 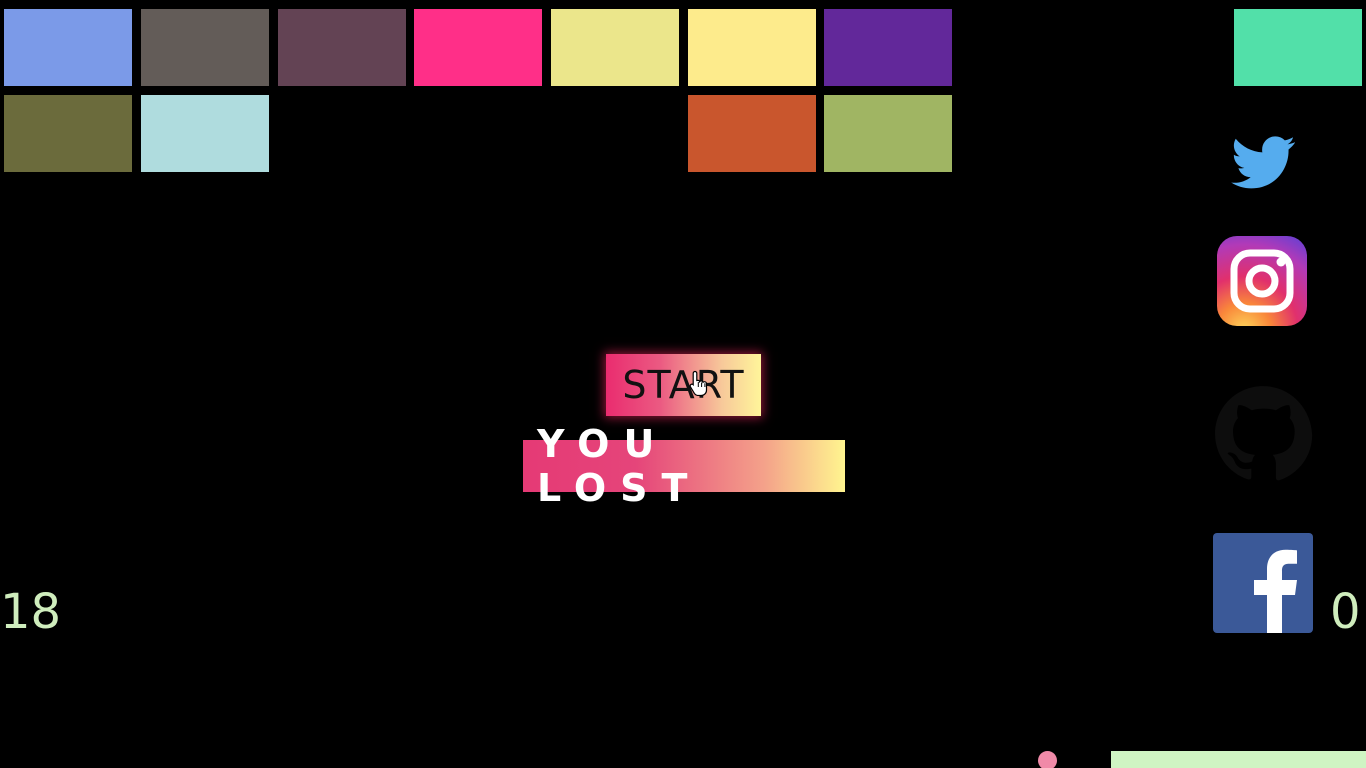 What do you see at coordinates (1264, 162) in the screenshot?
I see `twitter-icon` at bounding box center [1264, 162].